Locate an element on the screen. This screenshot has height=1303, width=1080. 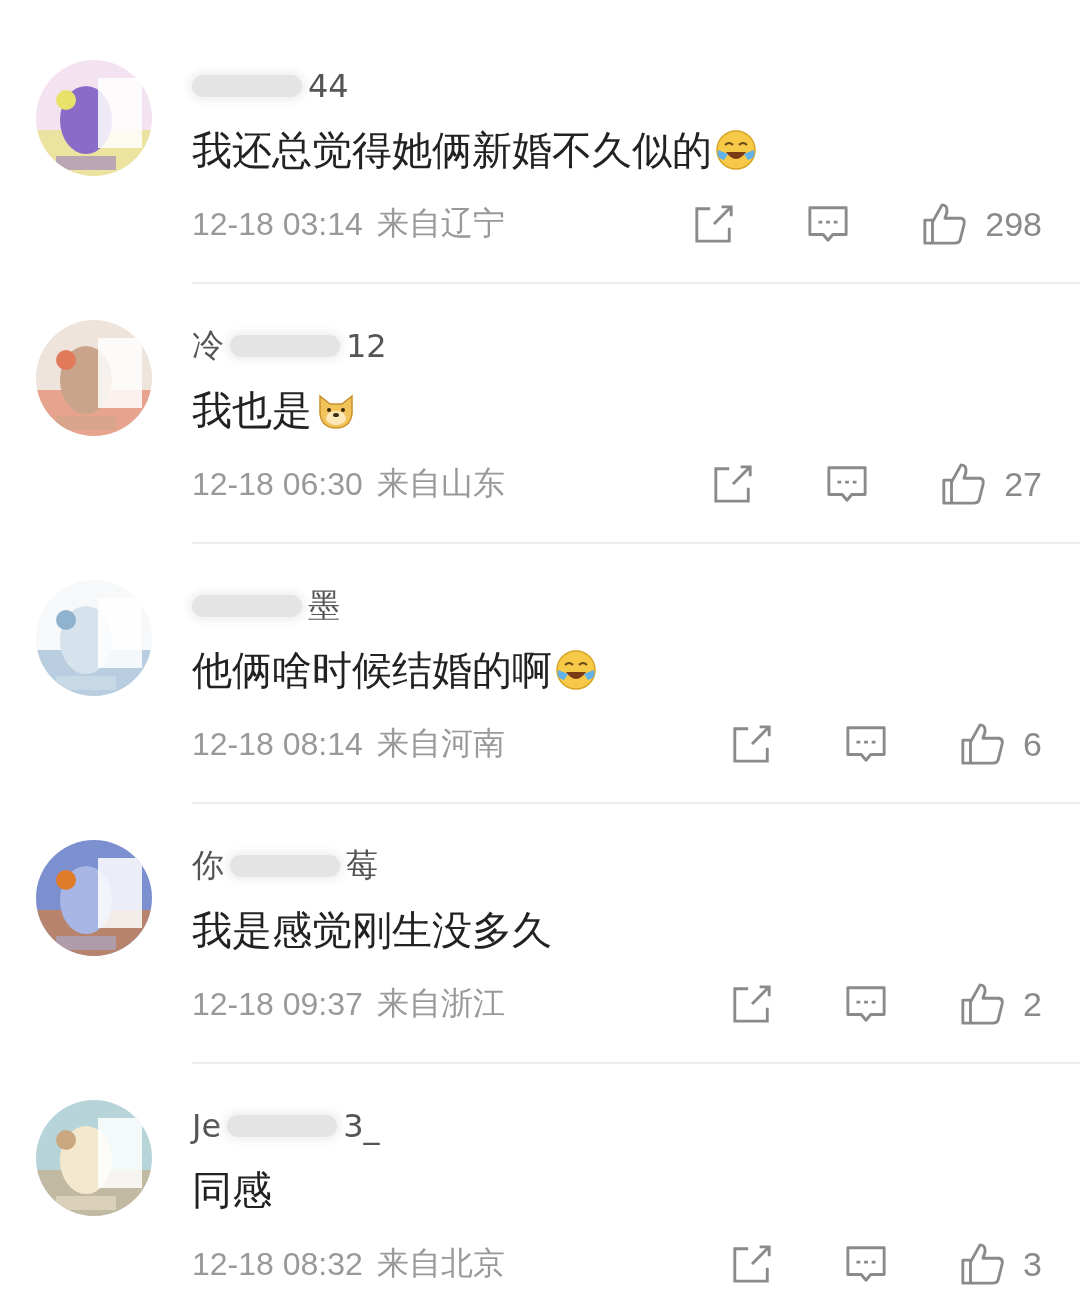
username: 莓 is located at coordinates (362, 866).